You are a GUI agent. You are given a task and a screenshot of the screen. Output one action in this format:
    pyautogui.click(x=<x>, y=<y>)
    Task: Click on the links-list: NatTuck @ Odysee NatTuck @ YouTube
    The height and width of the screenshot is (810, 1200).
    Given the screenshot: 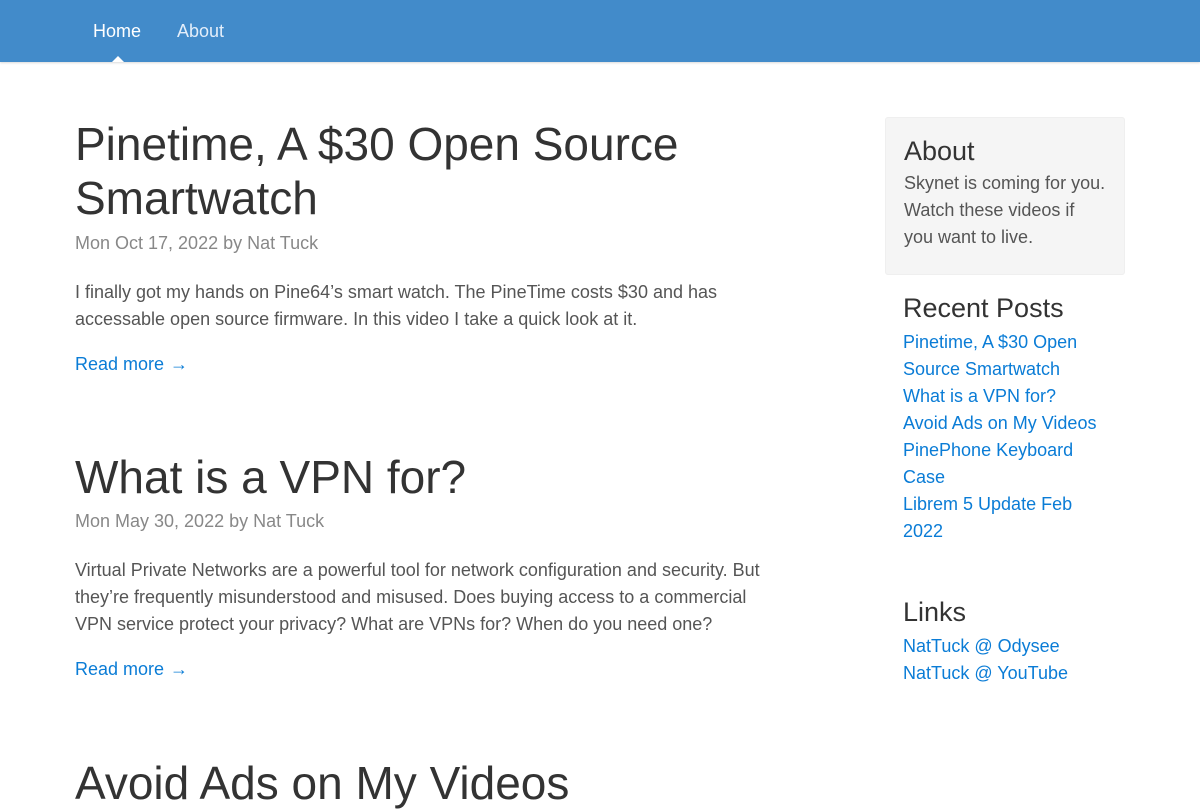 What is the action you would take?
    pyautogui.click(x=1005, y=660)
    